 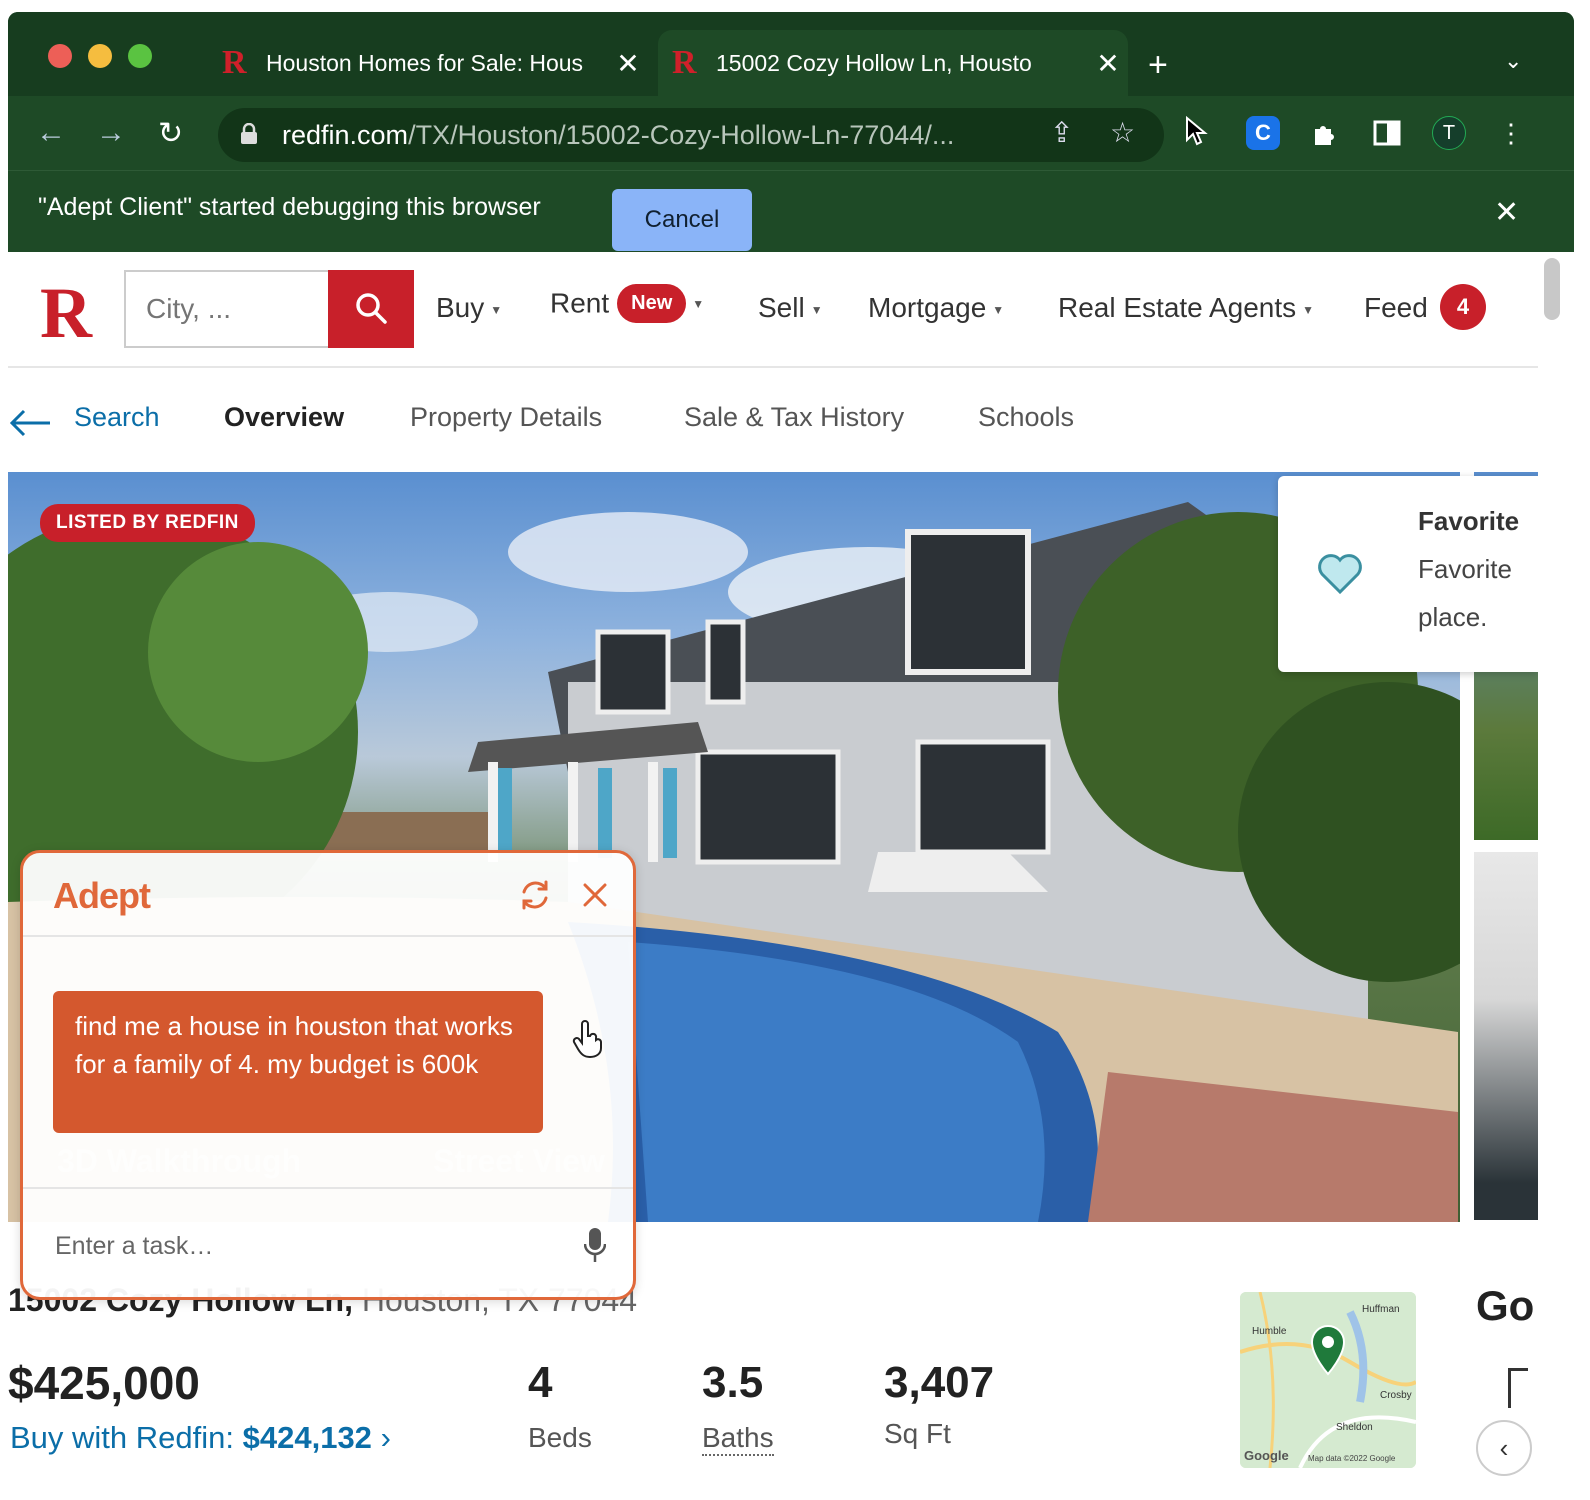 I want to click on page-scrollbar, so click(x=1552, y=289).